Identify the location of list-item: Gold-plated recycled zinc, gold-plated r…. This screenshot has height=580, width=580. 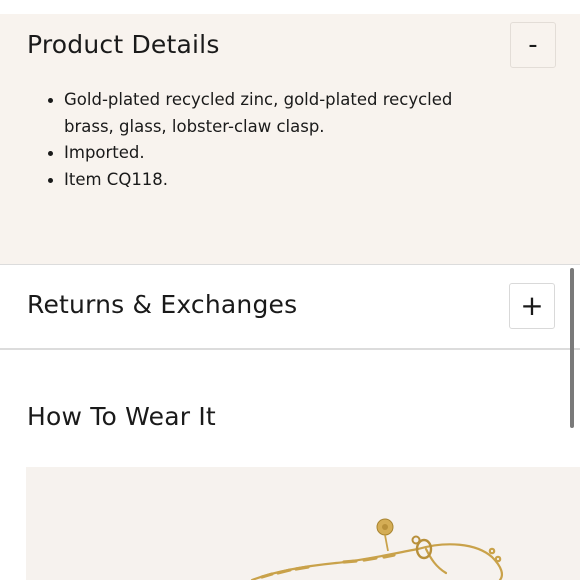
(264, 113).